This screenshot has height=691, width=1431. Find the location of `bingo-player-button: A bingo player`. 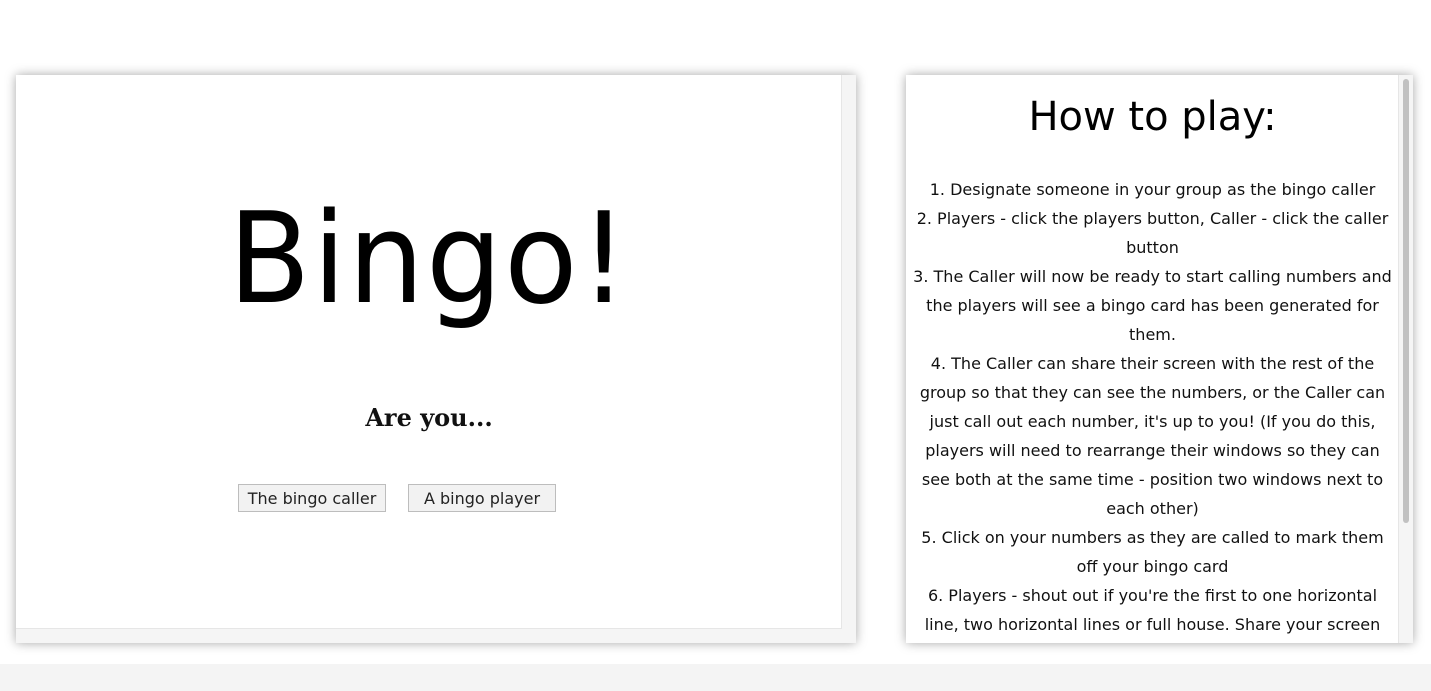

bingo-player-button: A bingo player is located at coordinates (482, 498).